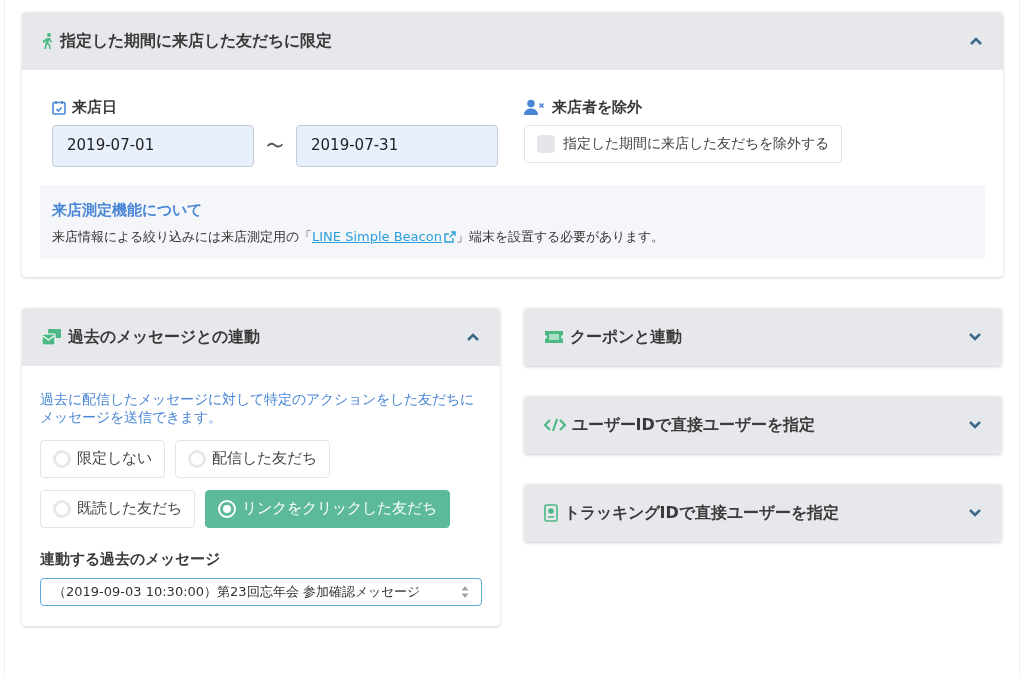 This screenshot has height=674, width=1024. Describe the element at coordinates (464, 592) in the screenshot. I see `sort-arrows-icon` at that location.